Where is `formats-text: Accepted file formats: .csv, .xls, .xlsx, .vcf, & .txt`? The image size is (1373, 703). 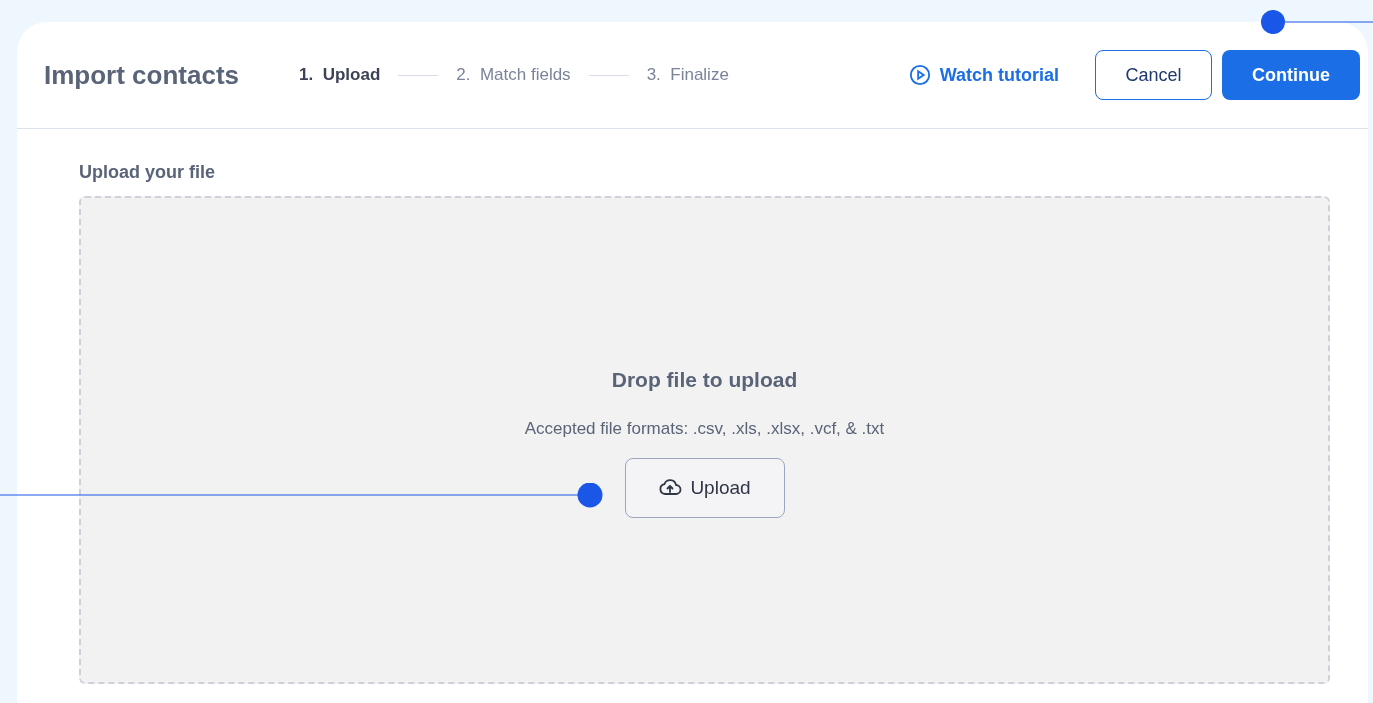
formats-text: Accepted file formats: .csv, .xls, .xlsx, .vcf, & .txt is located at coordinates (704, 428).